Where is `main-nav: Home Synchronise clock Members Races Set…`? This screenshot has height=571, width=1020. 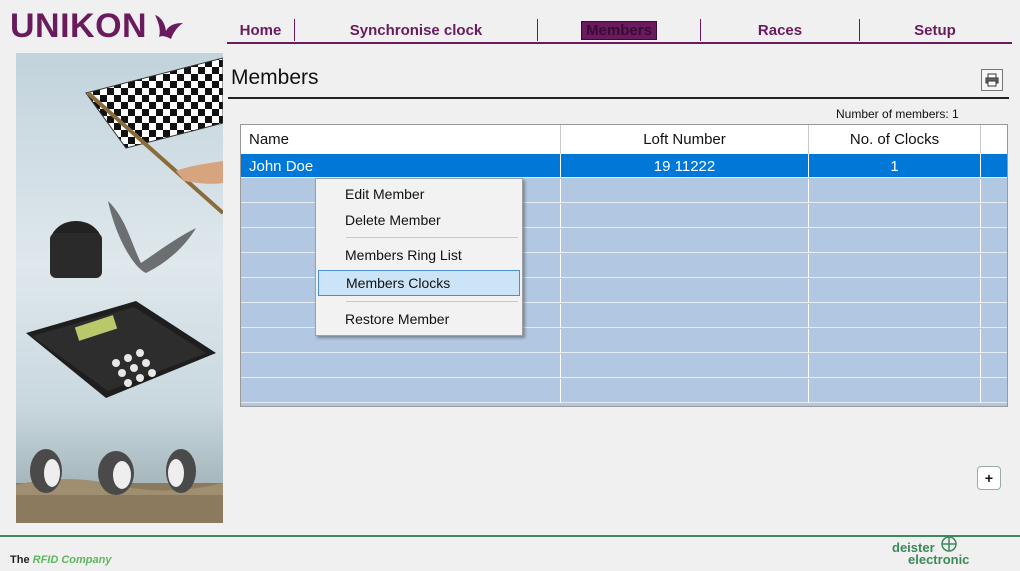 main-nav: Home Synchronise clock Members Races Set… is located at coordinates (618, 30).